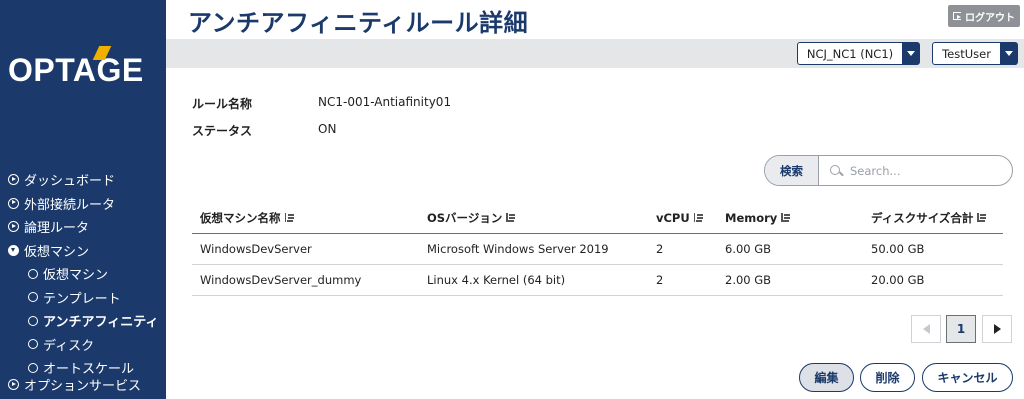  What do you see at coordinates (101, 323) in the screenshot?
I see `sidebar-item-label: アンチアフィニティ` at bounding box center [101, 323].